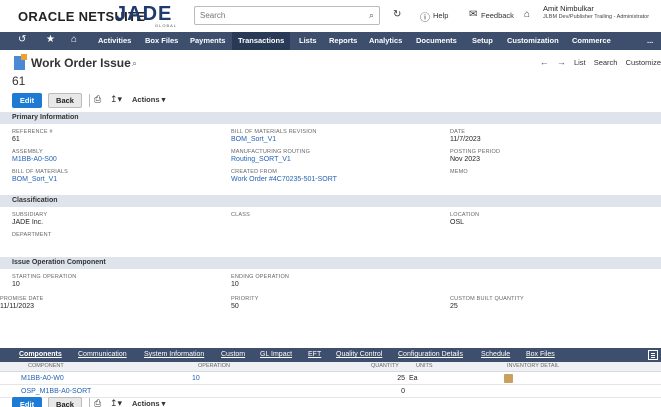 The width and height of the screenshot is (661, 407). What do you see at coordinates (174, 355) in the screenshot?
I see `tab-system-information: System Information` at bounding box center [174, 355].